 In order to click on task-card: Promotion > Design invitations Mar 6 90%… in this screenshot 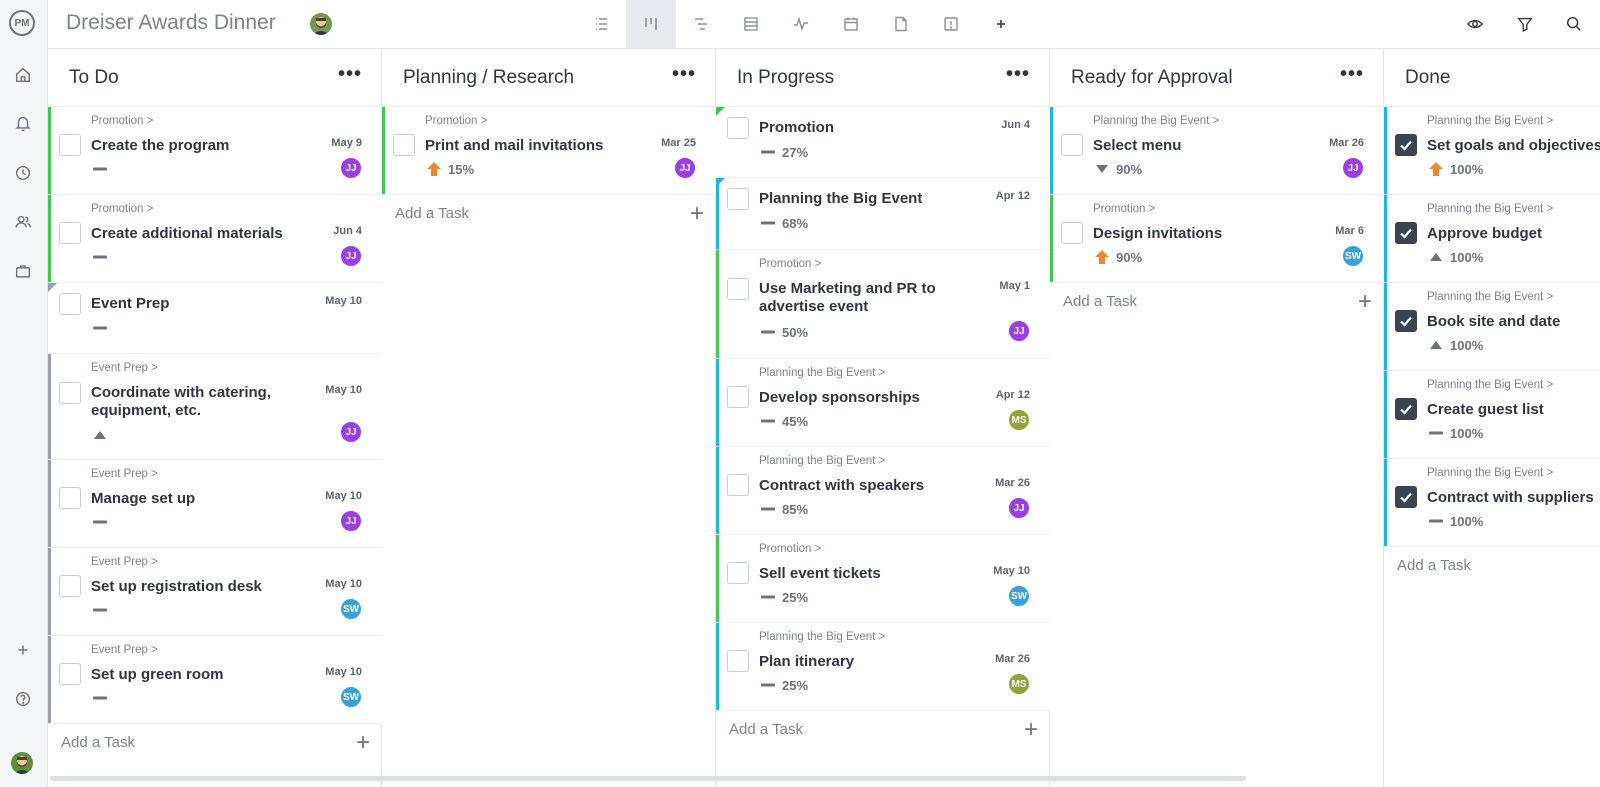, I will do `click(1217, 239)`.